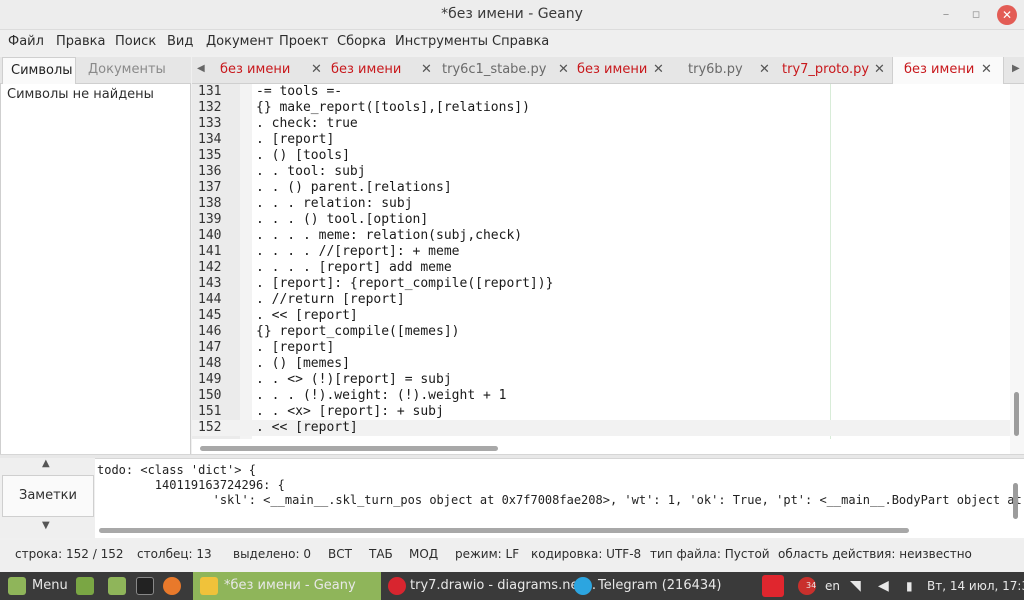 This screenshot has width=1024, height=600. I want to click on code-line: 146 {} report_compile([memes]), so click(601, 332).